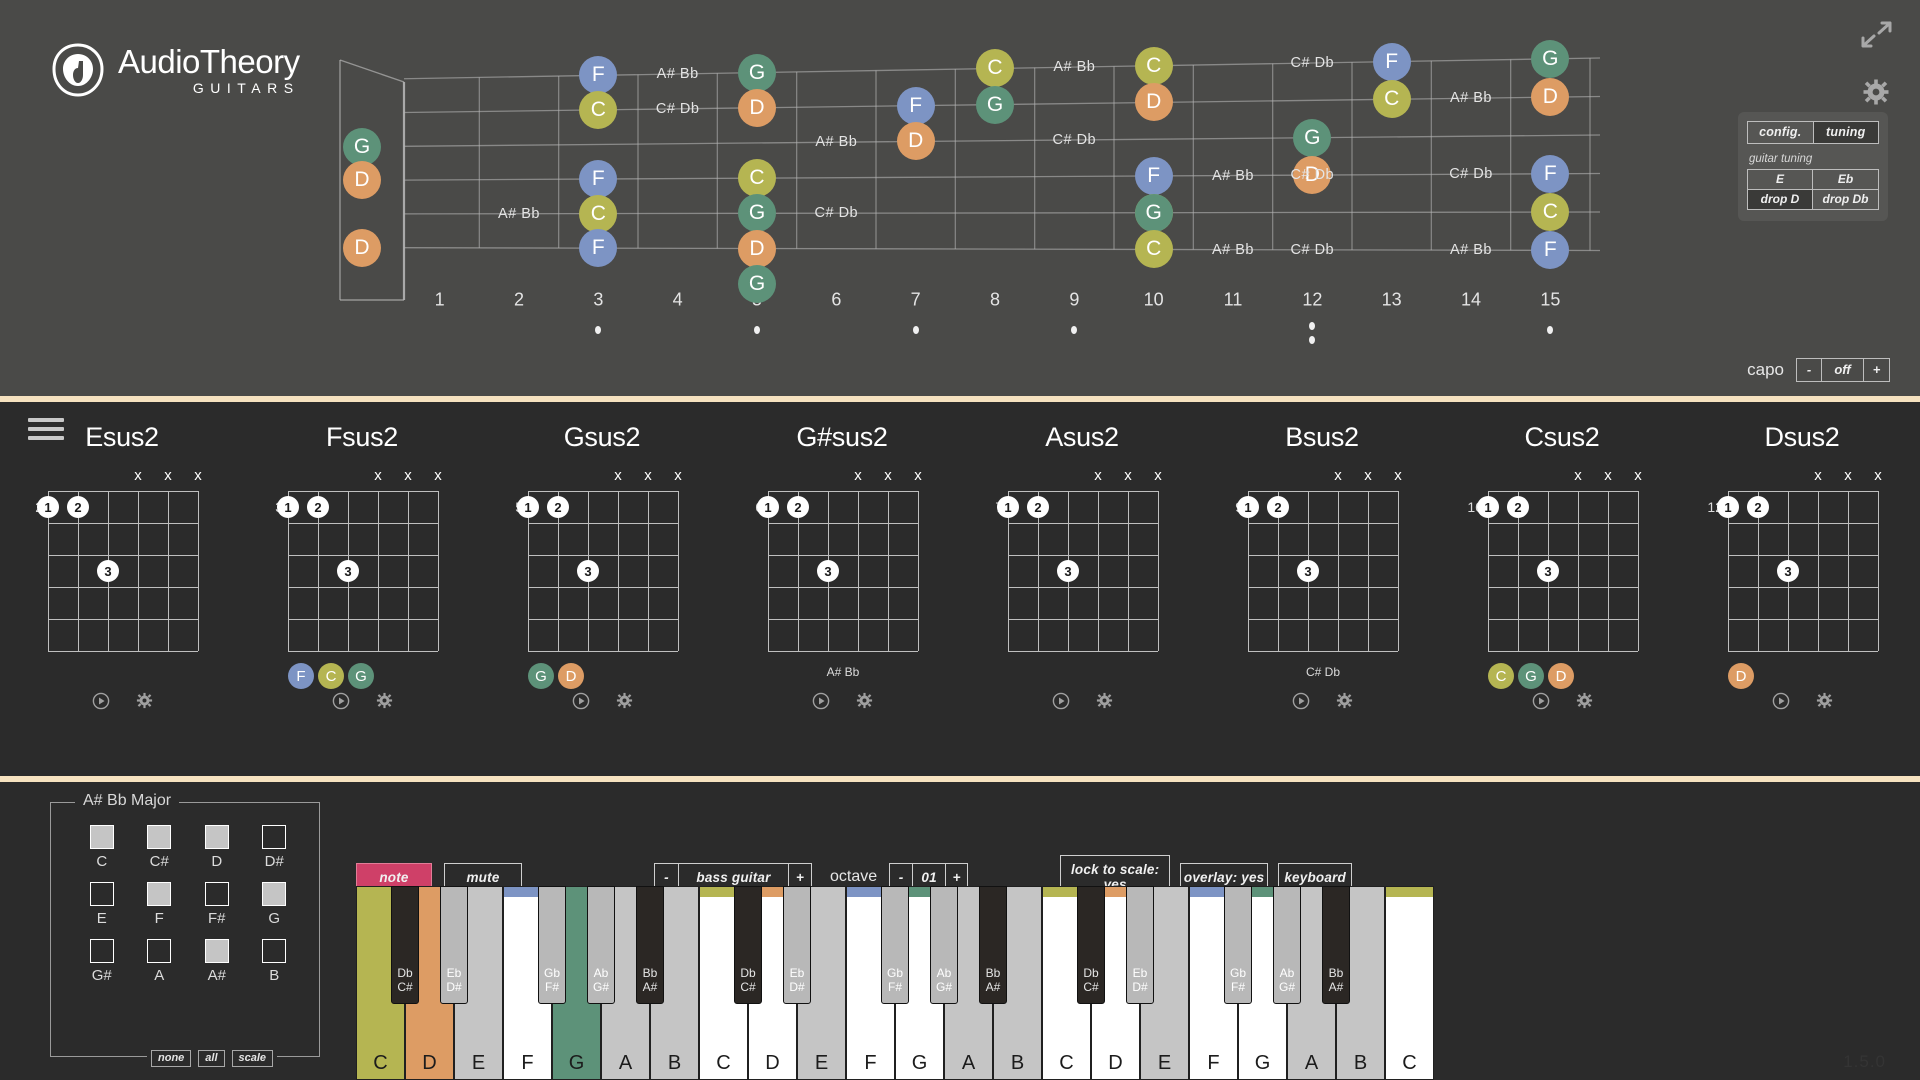  I want to click on chord-diagram: xxx2123, so click(122, 582).